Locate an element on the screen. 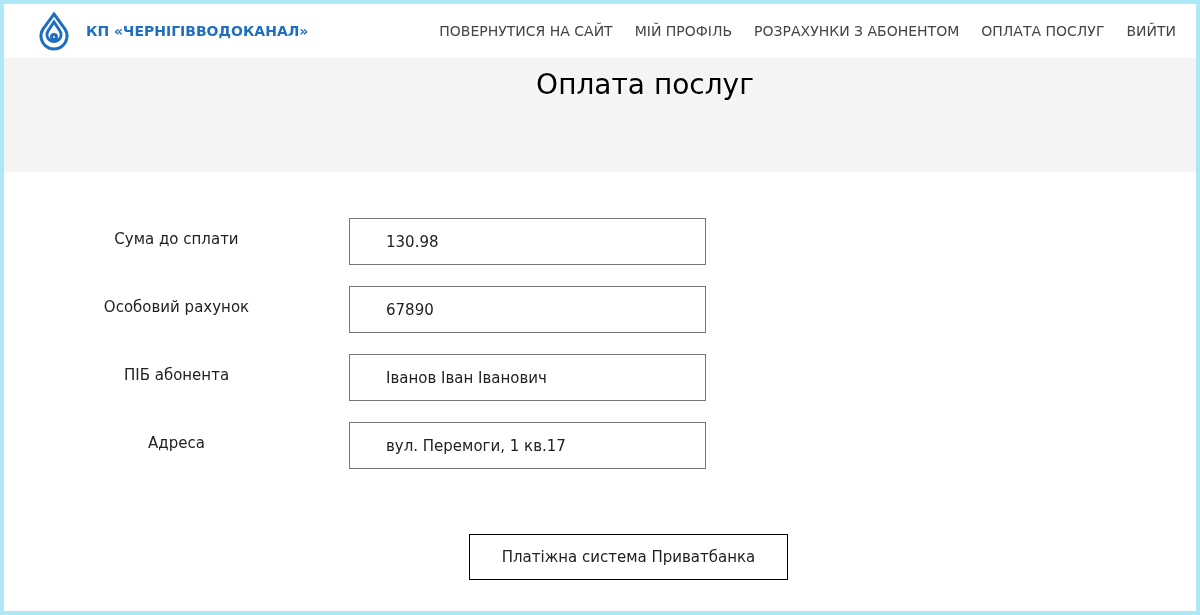 This screenshot has height=615, width=1200. nav-link: ОПЛАТА ПОСЛУГ is located at coordinates (1043, 31).